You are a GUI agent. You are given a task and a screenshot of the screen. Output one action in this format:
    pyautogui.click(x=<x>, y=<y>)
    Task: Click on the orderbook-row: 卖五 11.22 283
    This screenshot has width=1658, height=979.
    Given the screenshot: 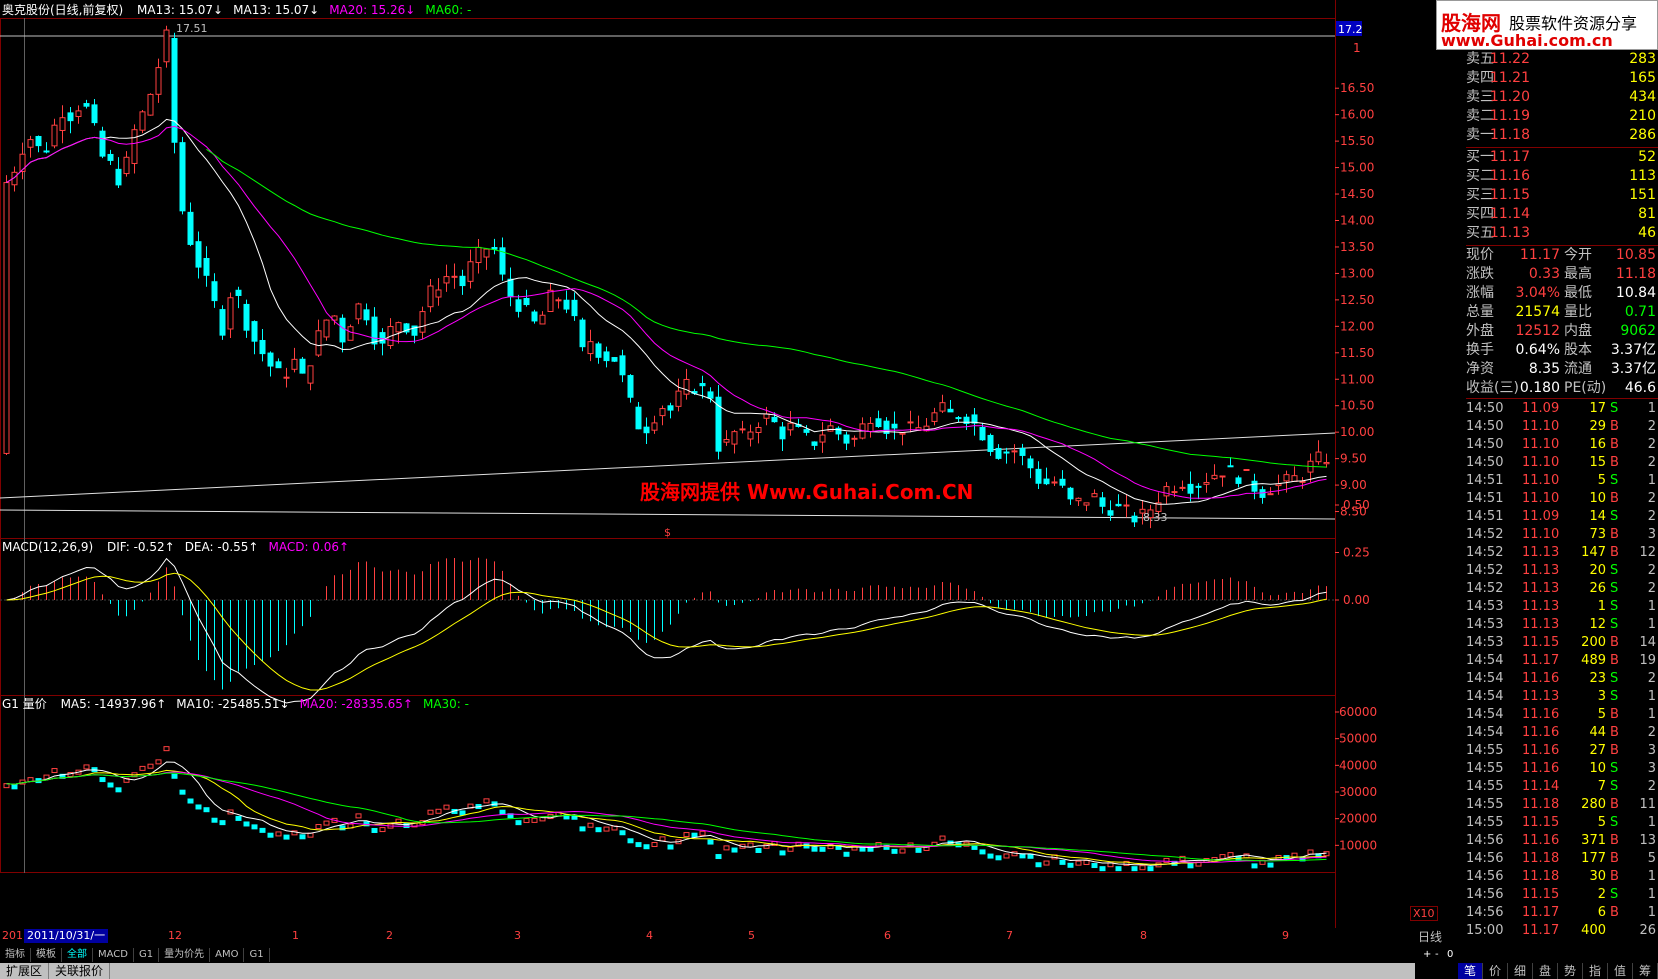 What is the action you would take?
    pyautogui.click(x=1562, y=59)
    